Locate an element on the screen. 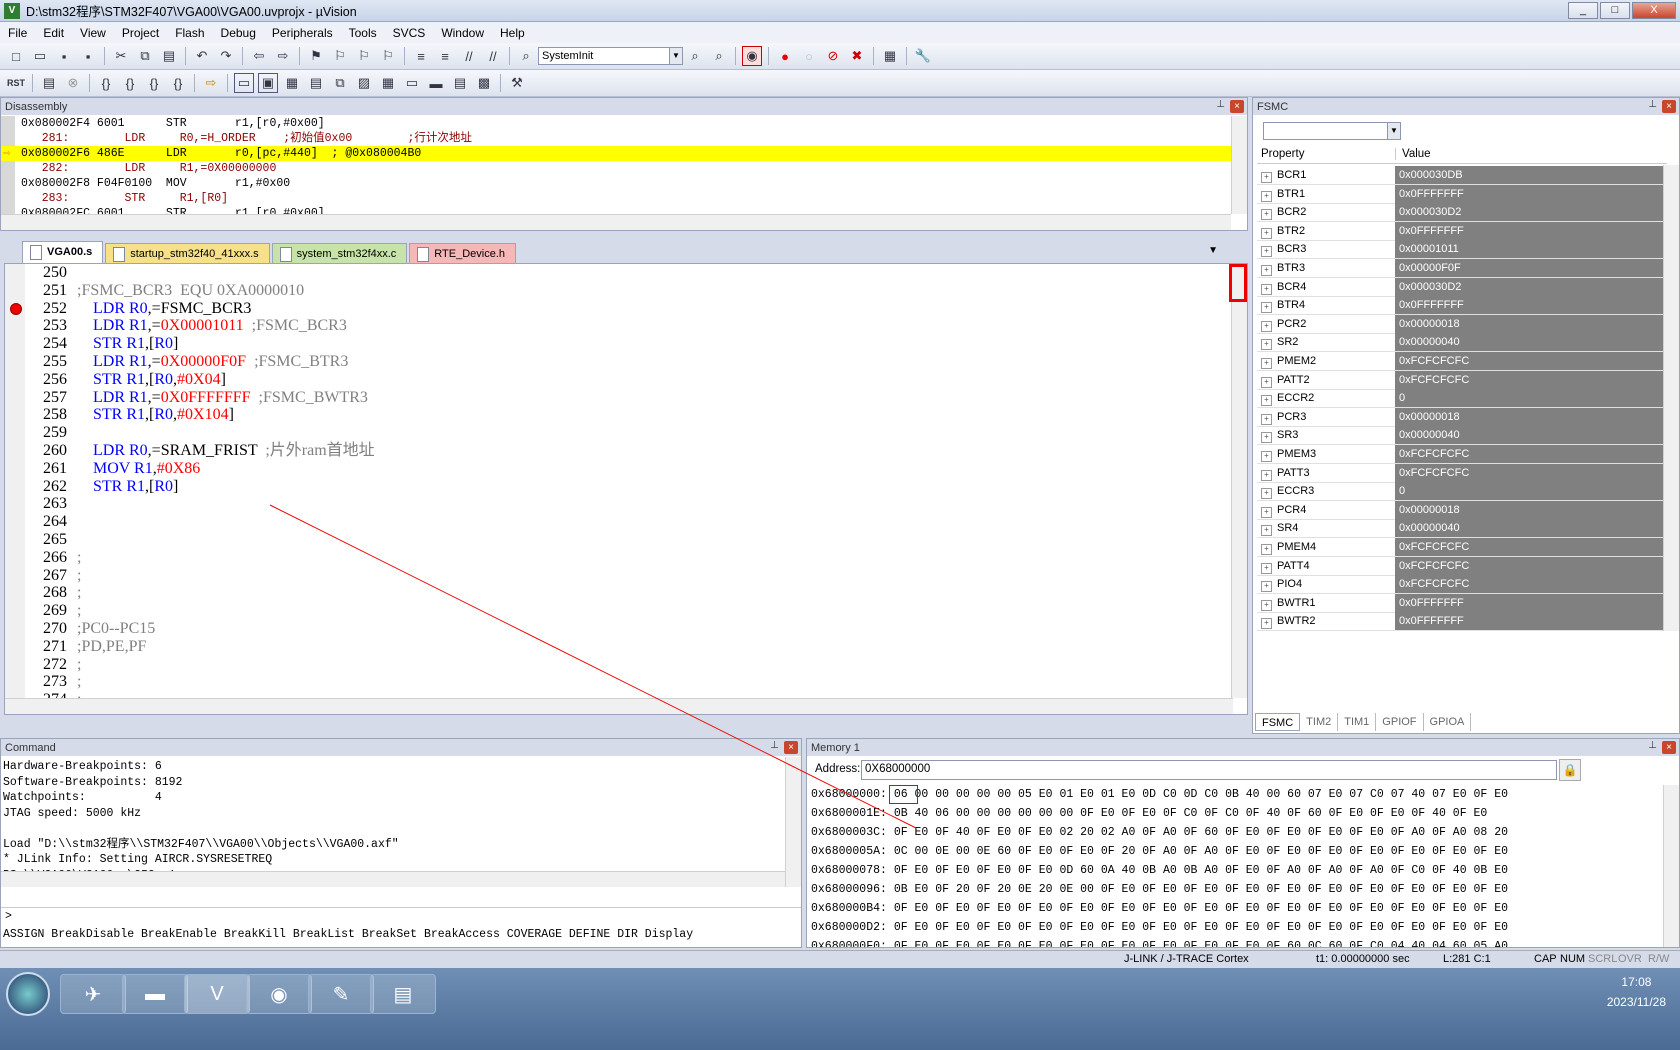 This screenshot has width=1680, height=1050. tab-vga00-s: VGA00.s is located at coordinates (63, 252).